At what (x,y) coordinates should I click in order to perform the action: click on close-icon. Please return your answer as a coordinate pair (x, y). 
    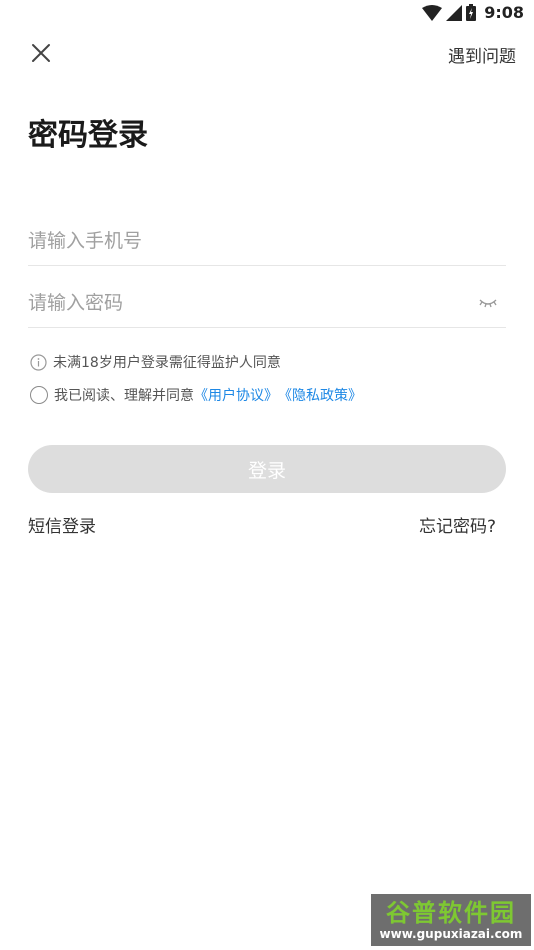
    Looking at the image, I should click on (41, 53).